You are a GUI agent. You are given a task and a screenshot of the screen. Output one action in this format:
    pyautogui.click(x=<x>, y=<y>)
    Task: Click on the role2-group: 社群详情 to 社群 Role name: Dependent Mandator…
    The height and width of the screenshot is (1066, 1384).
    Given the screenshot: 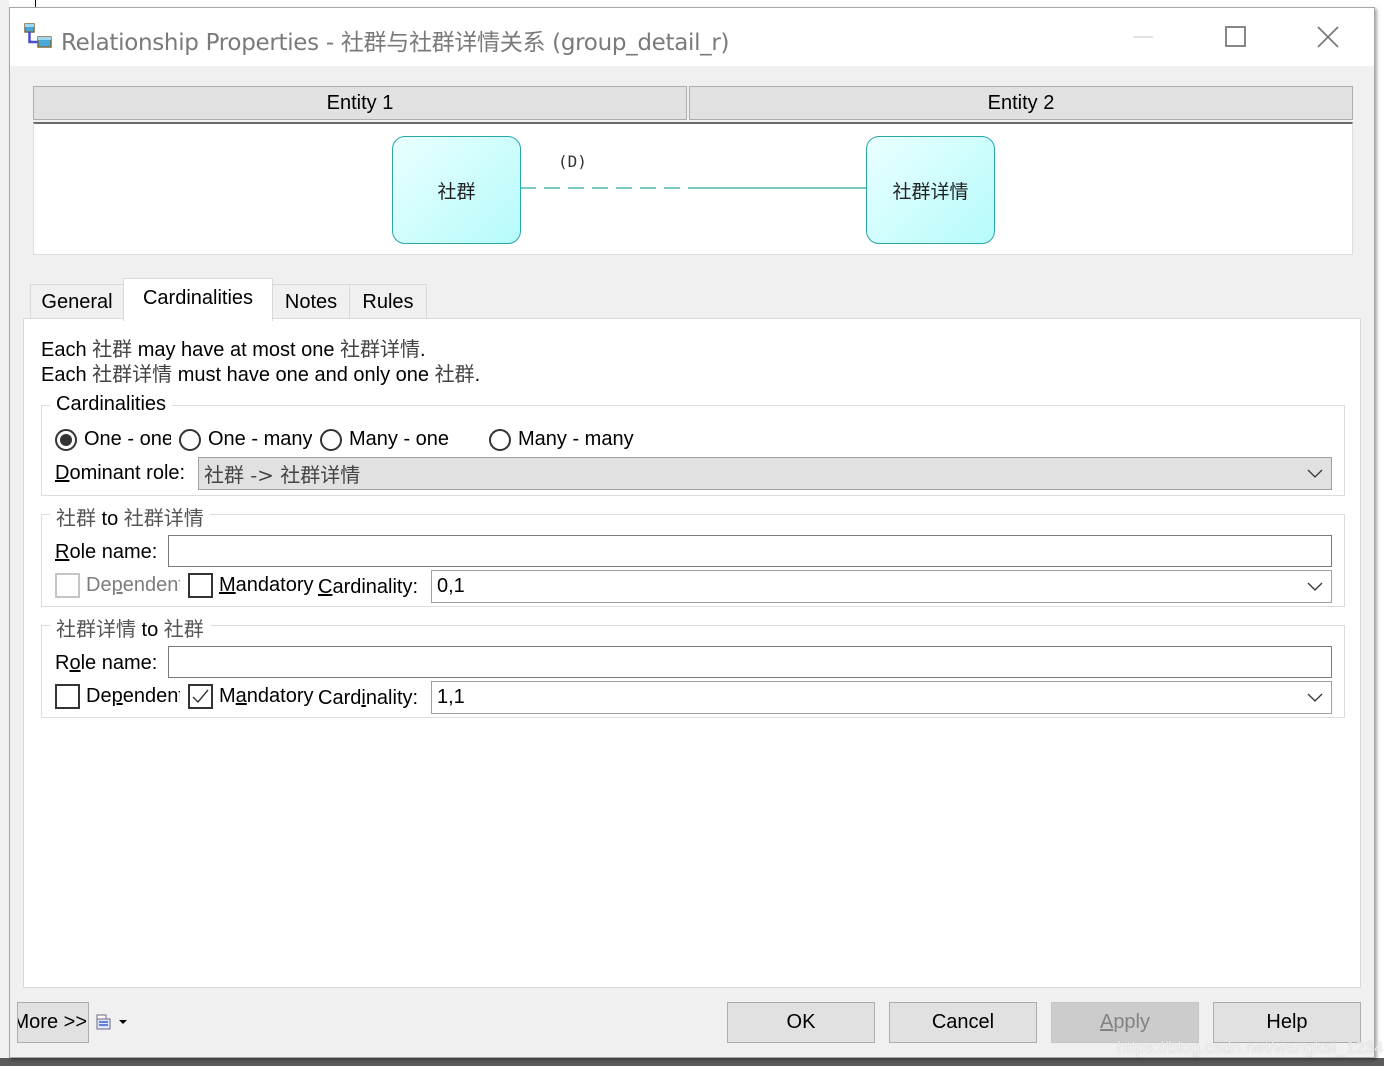 What is the action you would take?
    pyautogui.click(x=693, y=665)
    